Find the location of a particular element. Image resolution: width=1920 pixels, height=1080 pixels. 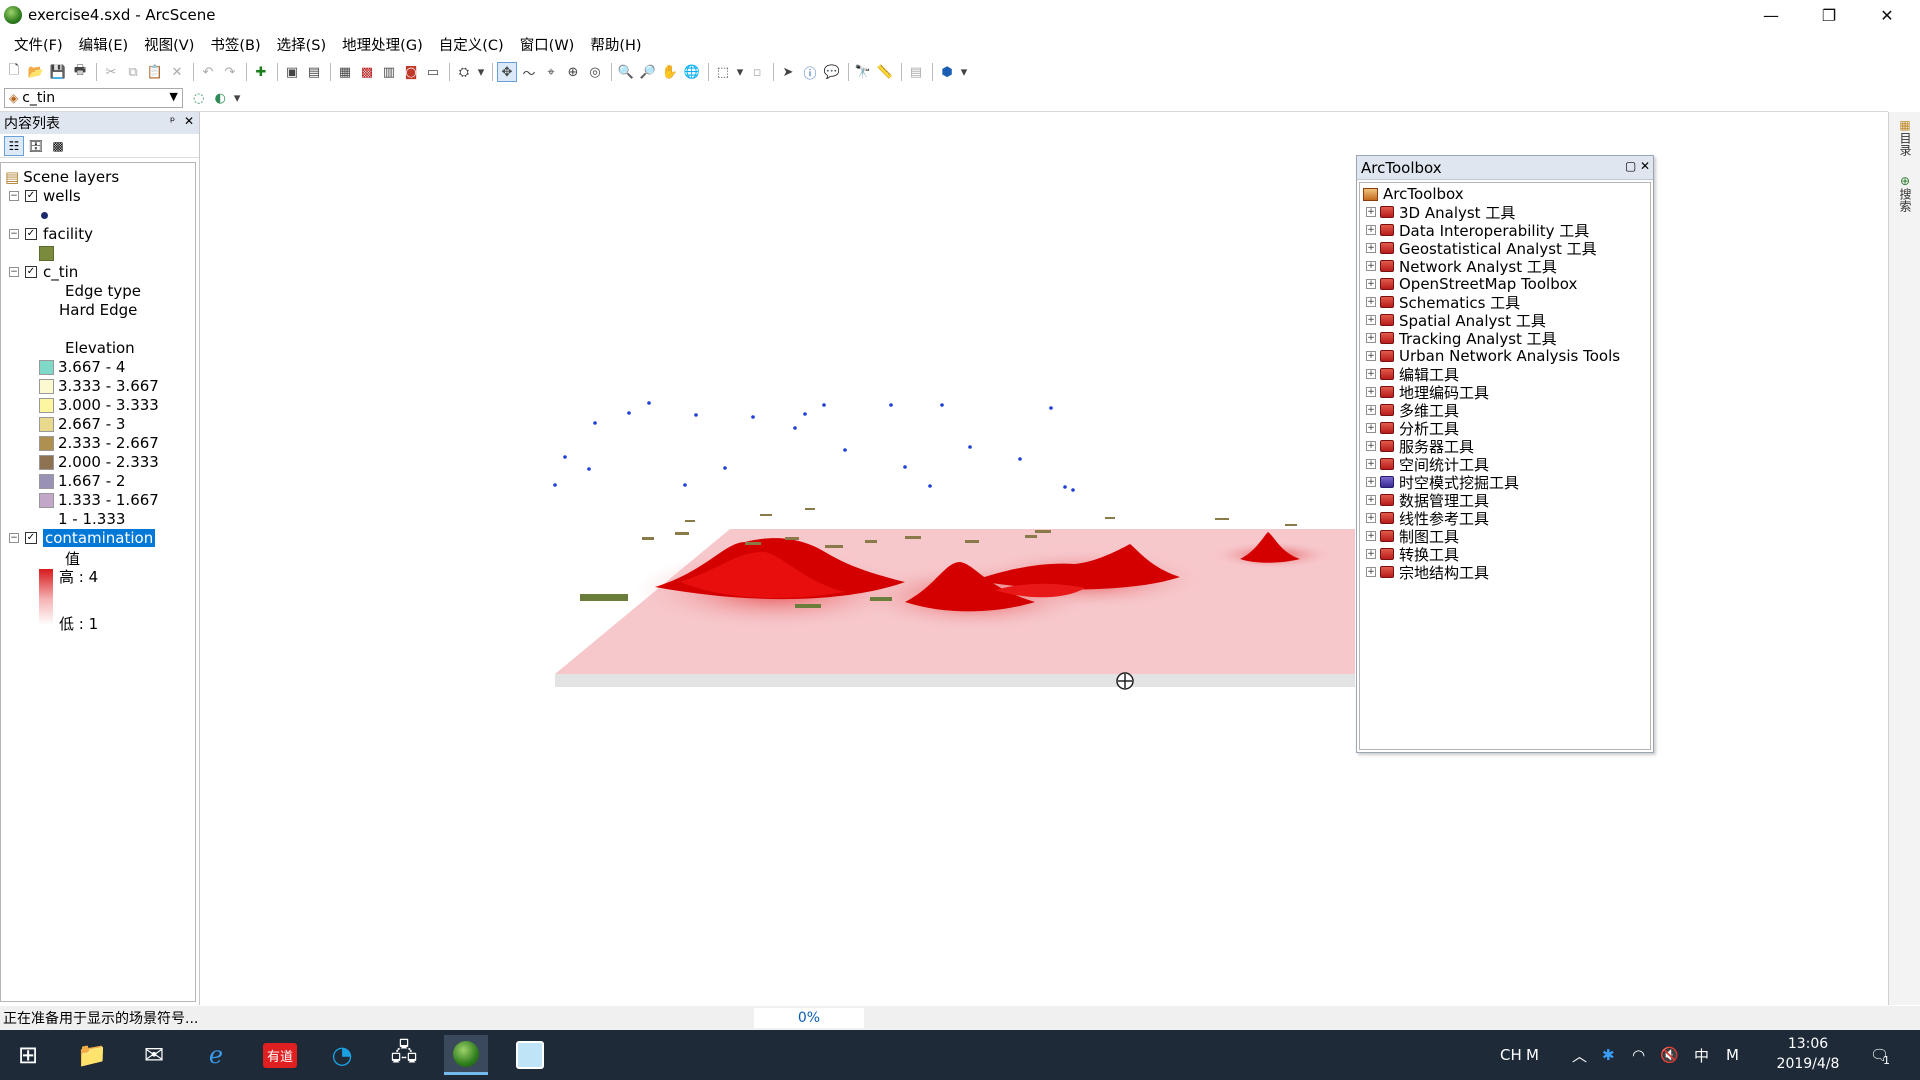

pan-icon: ✋ is located at coordinates (670, 72).